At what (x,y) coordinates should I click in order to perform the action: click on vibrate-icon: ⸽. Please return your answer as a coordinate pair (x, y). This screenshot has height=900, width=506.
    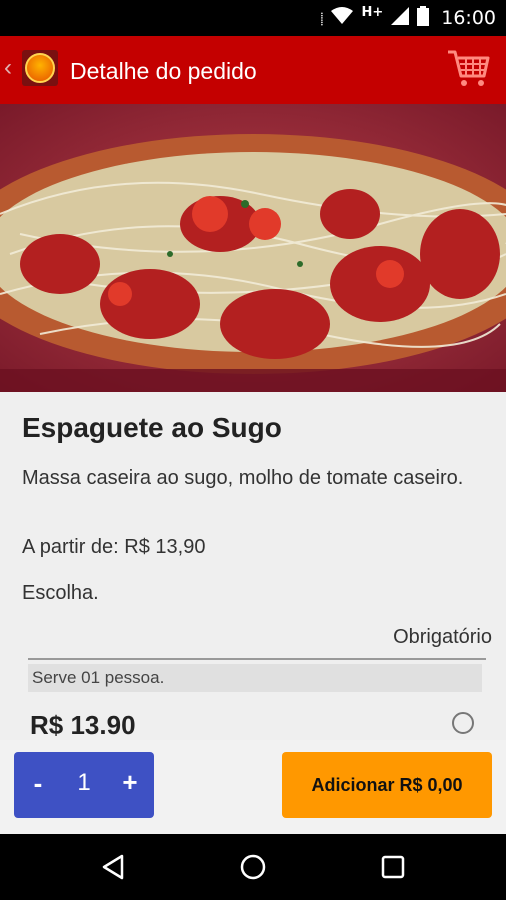
    Looking at the image, I should click on (322, 18).